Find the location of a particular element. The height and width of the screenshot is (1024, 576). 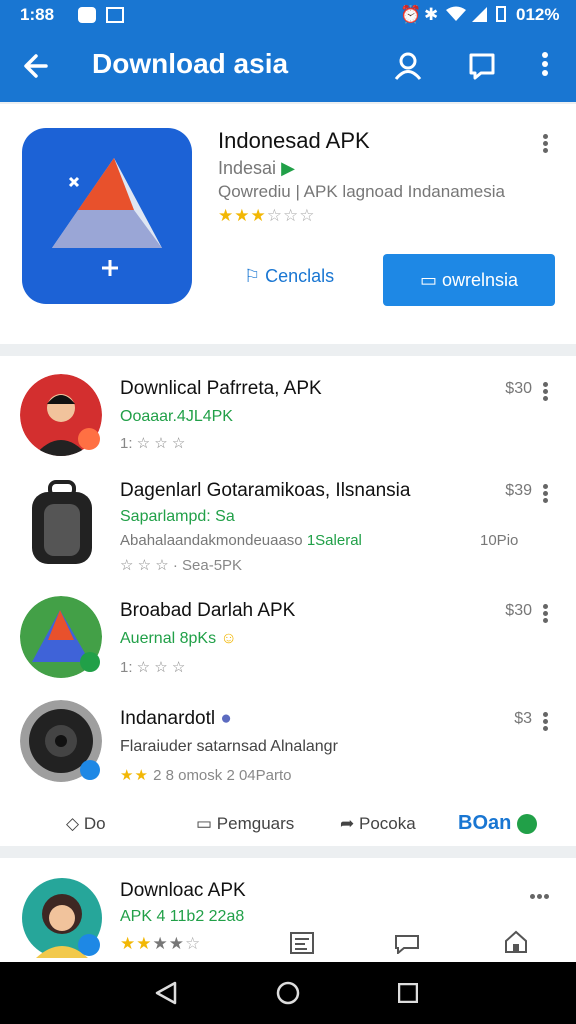

app-description-text: Abahalaandakmondeuaaso is located at coordinates (211, 540).